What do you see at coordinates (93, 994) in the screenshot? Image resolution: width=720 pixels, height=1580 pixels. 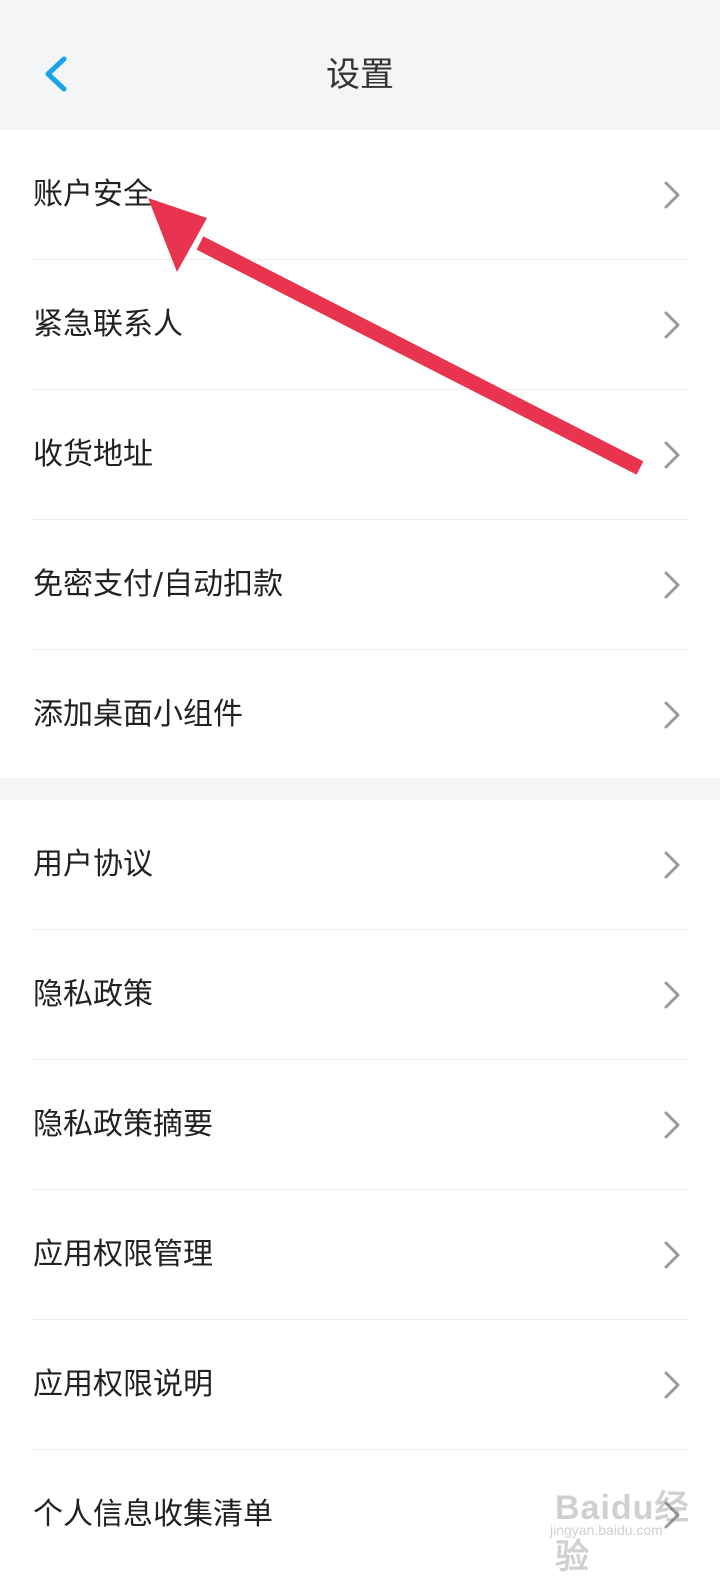 I see `settings-item-label: 隐私政策` at bounding box center [93, 994].